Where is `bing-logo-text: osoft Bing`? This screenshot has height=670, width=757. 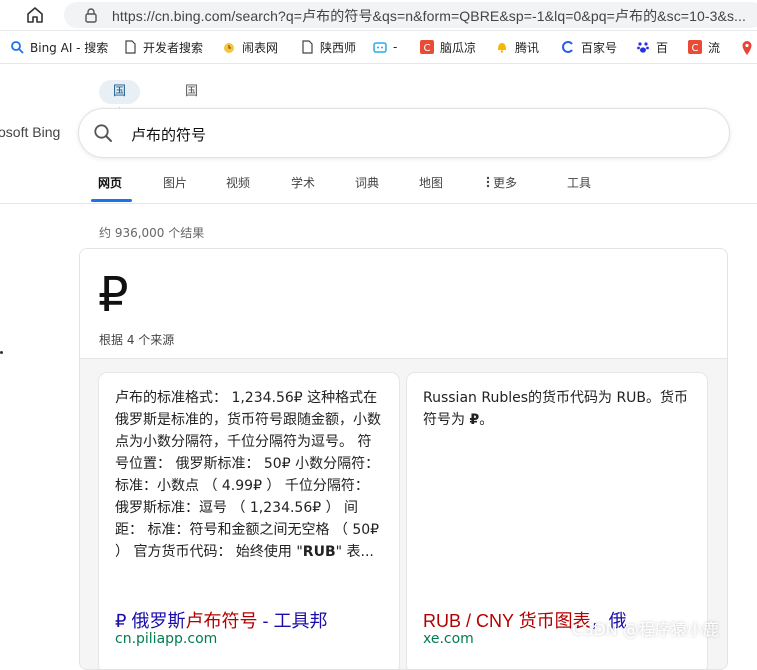
bing-logo-text: osoft Bing is located at coordinates (30, 132).